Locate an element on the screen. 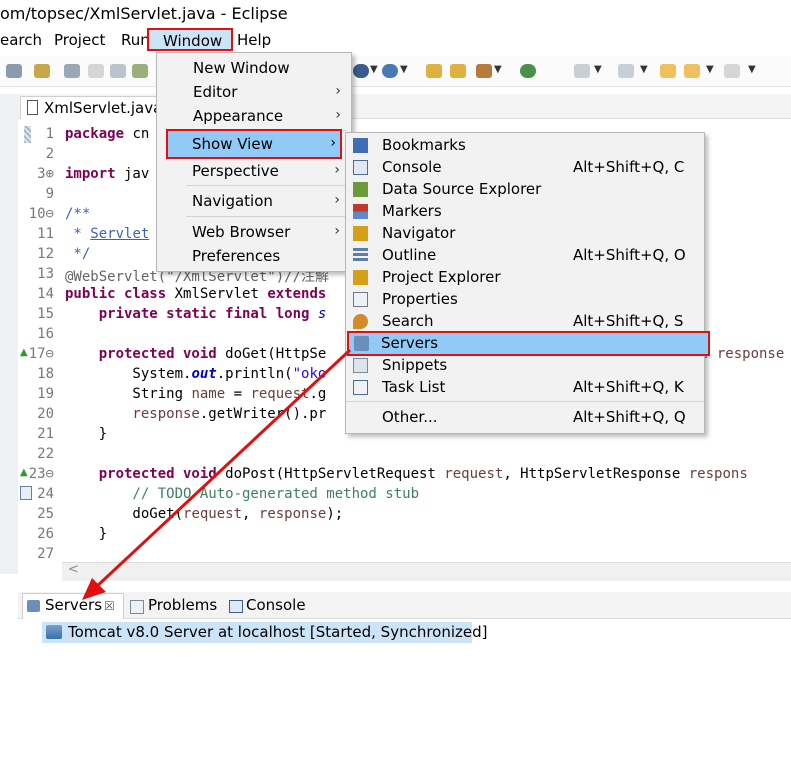 This screenshot has width=791, height=763. view-item-data-source-explorer: Data Source Explorer is located at coordinates (525, 190).